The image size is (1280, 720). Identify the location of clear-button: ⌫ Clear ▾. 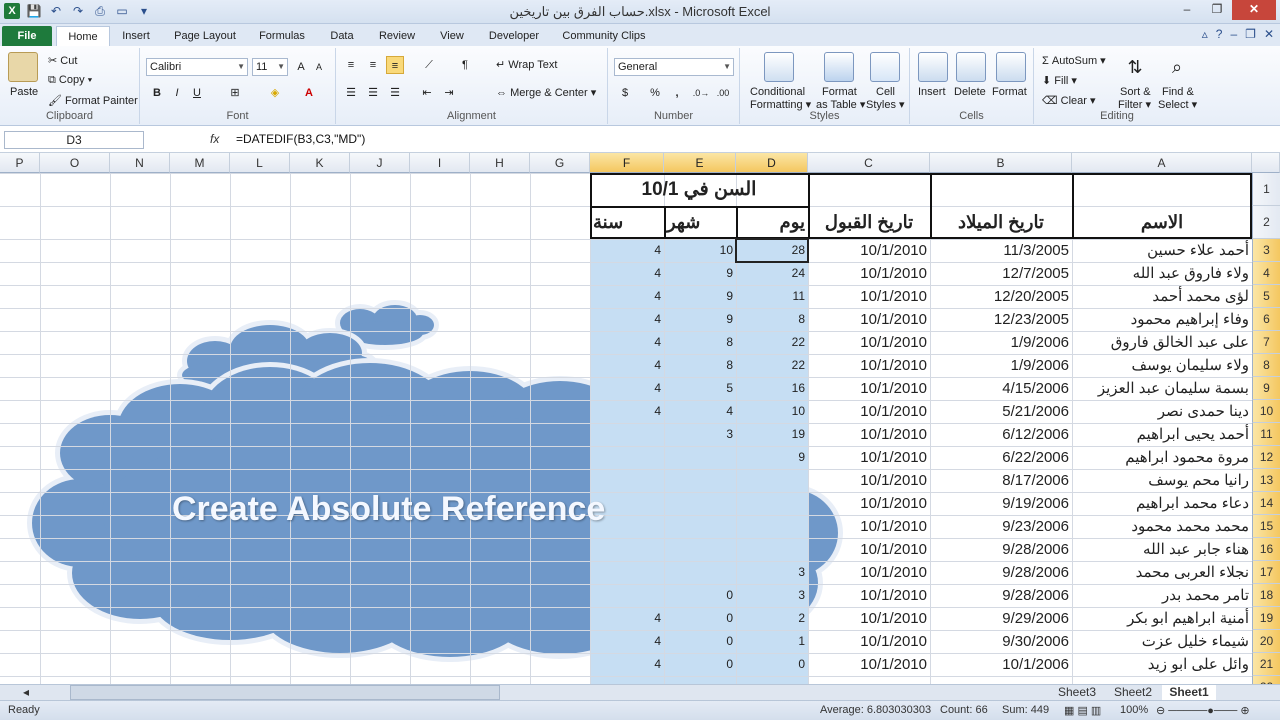
(1069, 100).